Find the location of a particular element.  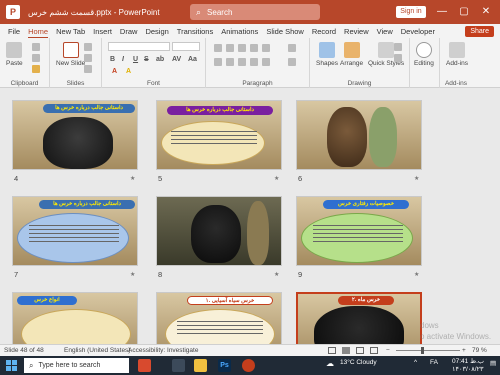

tab-record: Record is located at coordinates (324, 31).